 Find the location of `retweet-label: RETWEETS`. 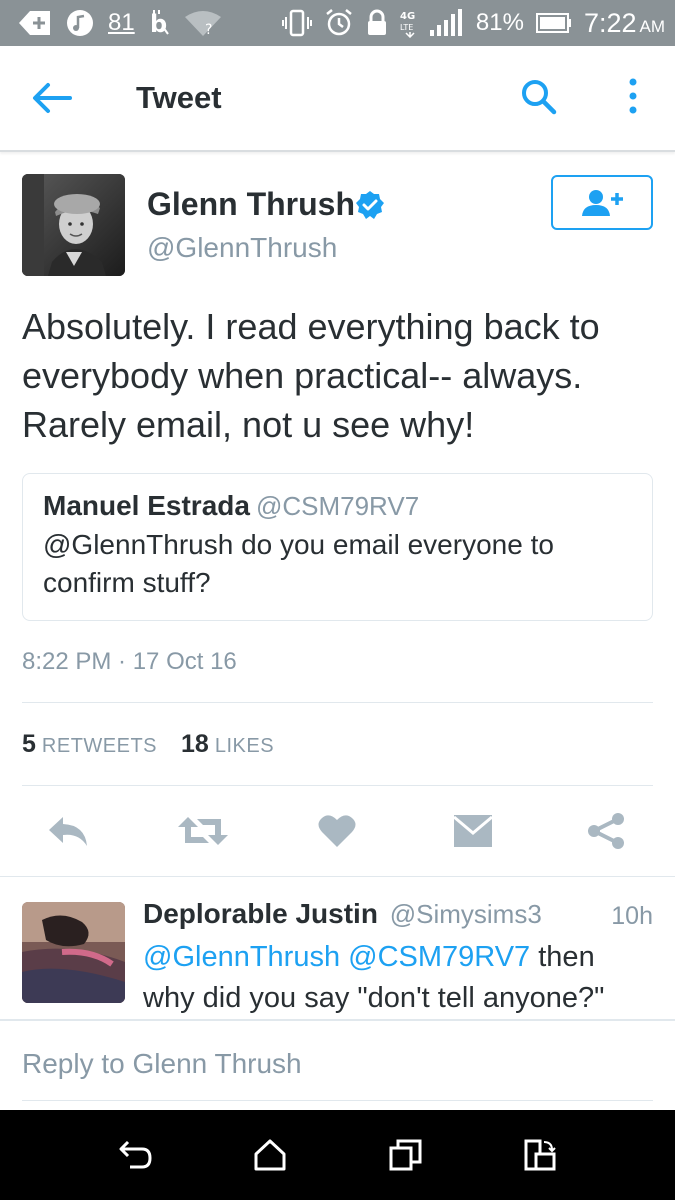

retweet-label: RETWEETS is located at coordinates (99, 746).